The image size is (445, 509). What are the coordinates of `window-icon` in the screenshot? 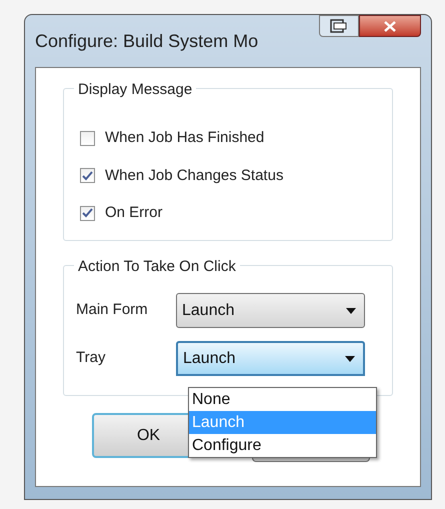 It's located at (339, 26).